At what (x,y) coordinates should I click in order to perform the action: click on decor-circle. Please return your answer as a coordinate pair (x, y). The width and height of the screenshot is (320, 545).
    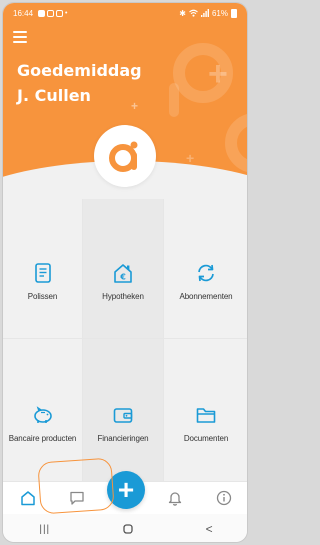
    Looking at the image, I should click on (236, 143).